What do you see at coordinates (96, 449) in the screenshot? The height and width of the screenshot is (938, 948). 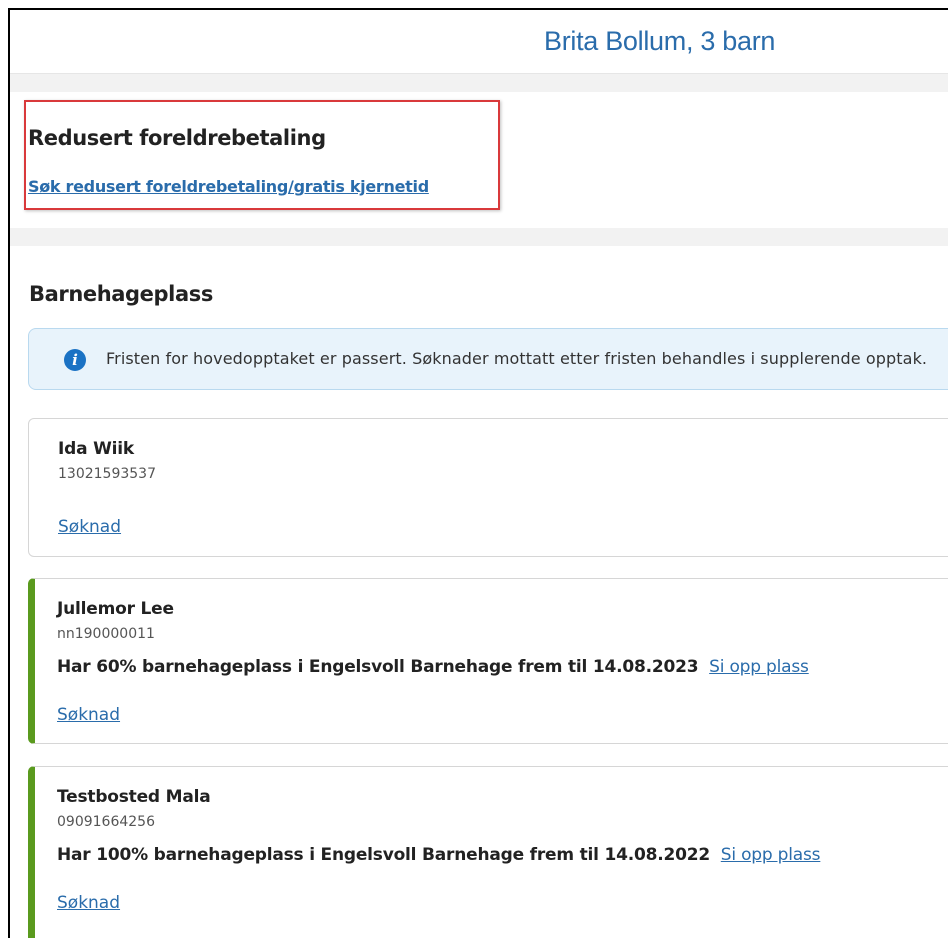 I see `child-name: Ida Wiik` at bounding box center [96, 449].